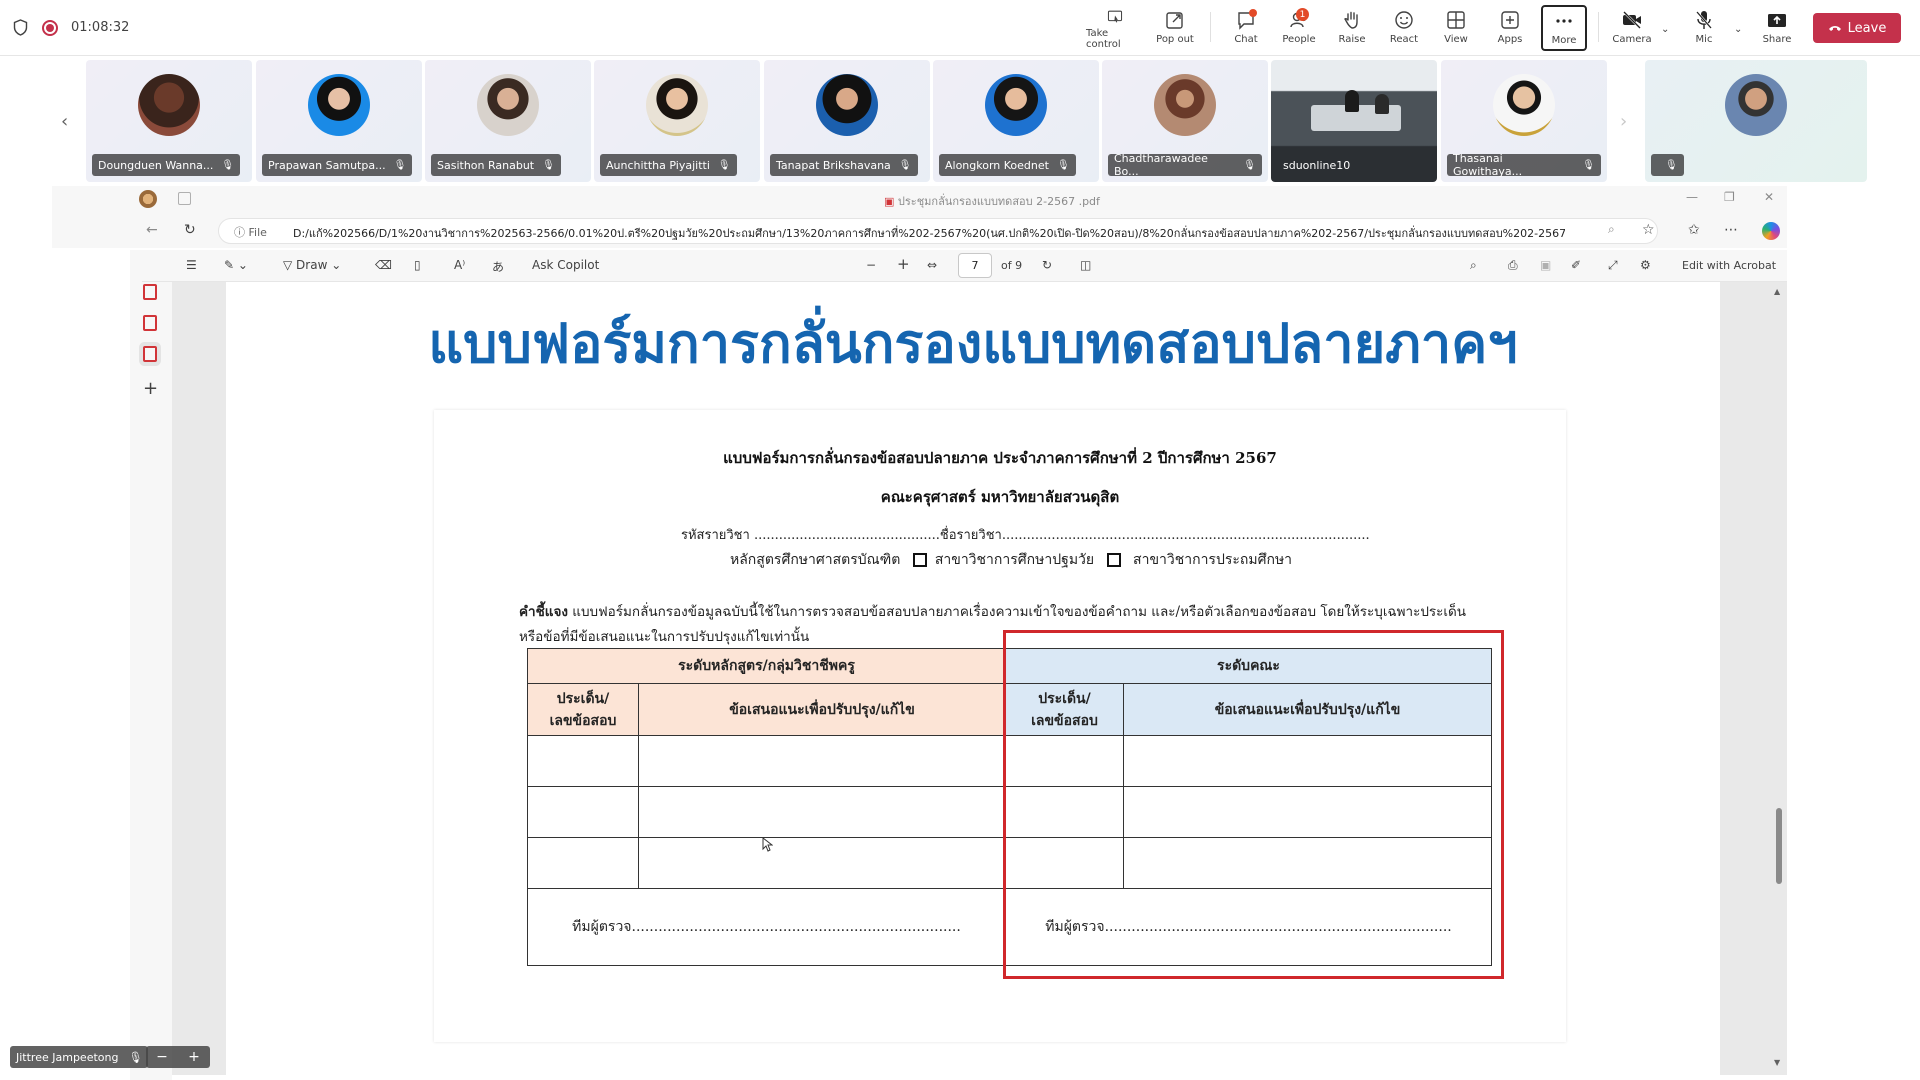  Describe the element at coordinates (1779, 846) in the screenshot. I see `scrollbar-thumb` at that location.